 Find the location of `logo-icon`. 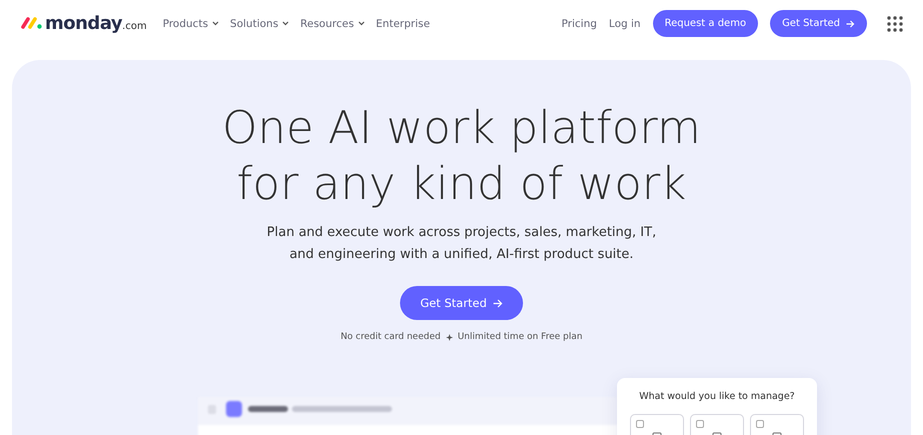

logo-icon is located at coordinates (32, 23).